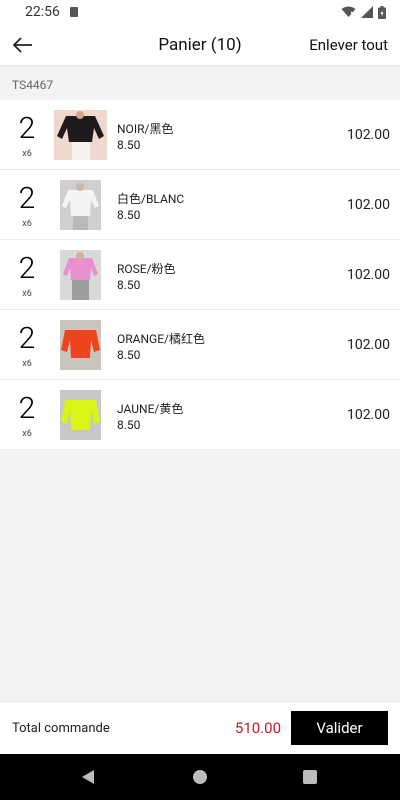 The image size is (400, 800). Describe the element at coordinates (161, 339) in the screenshot. I see `item-variant: ORANGE/橘红色` at that location.